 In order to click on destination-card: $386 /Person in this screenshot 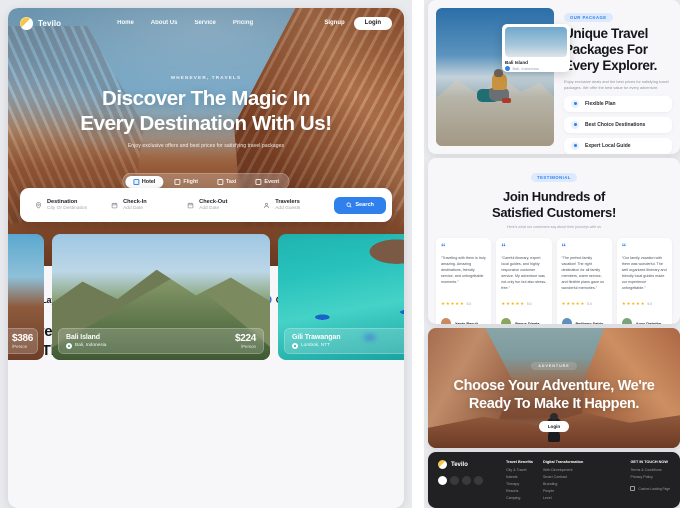, I will do `click(26, 297)`.